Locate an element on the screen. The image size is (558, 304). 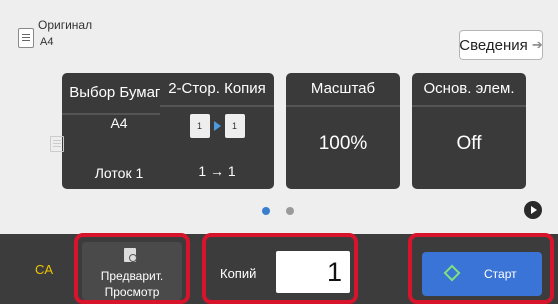
tile-paper-title: Выбор Бумаги is located at coordinates (119, 94).